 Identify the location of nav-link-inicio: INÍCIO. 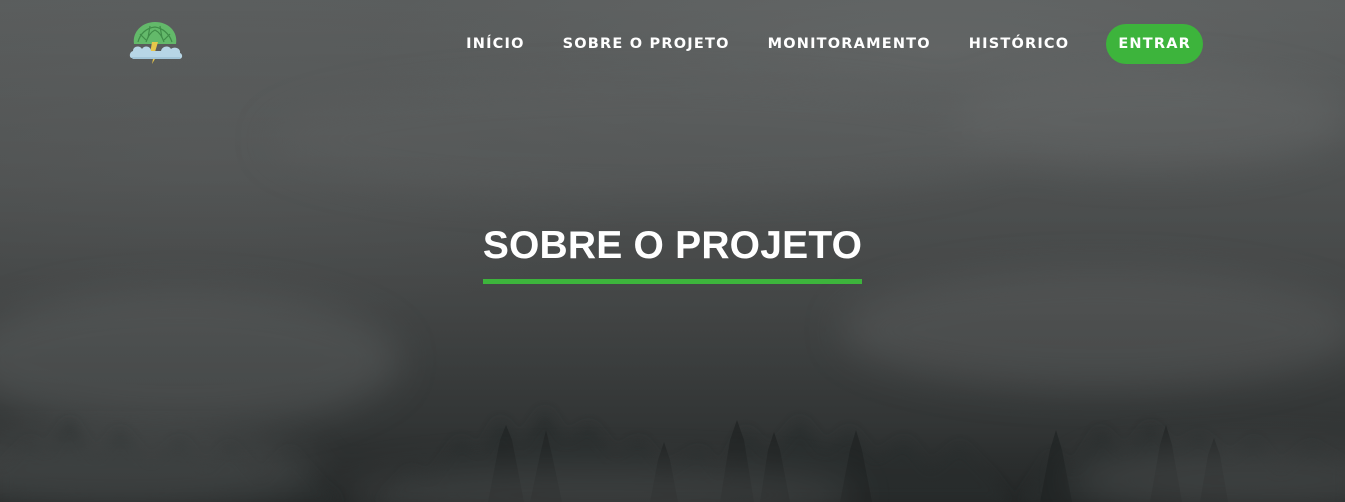
(495, 44).